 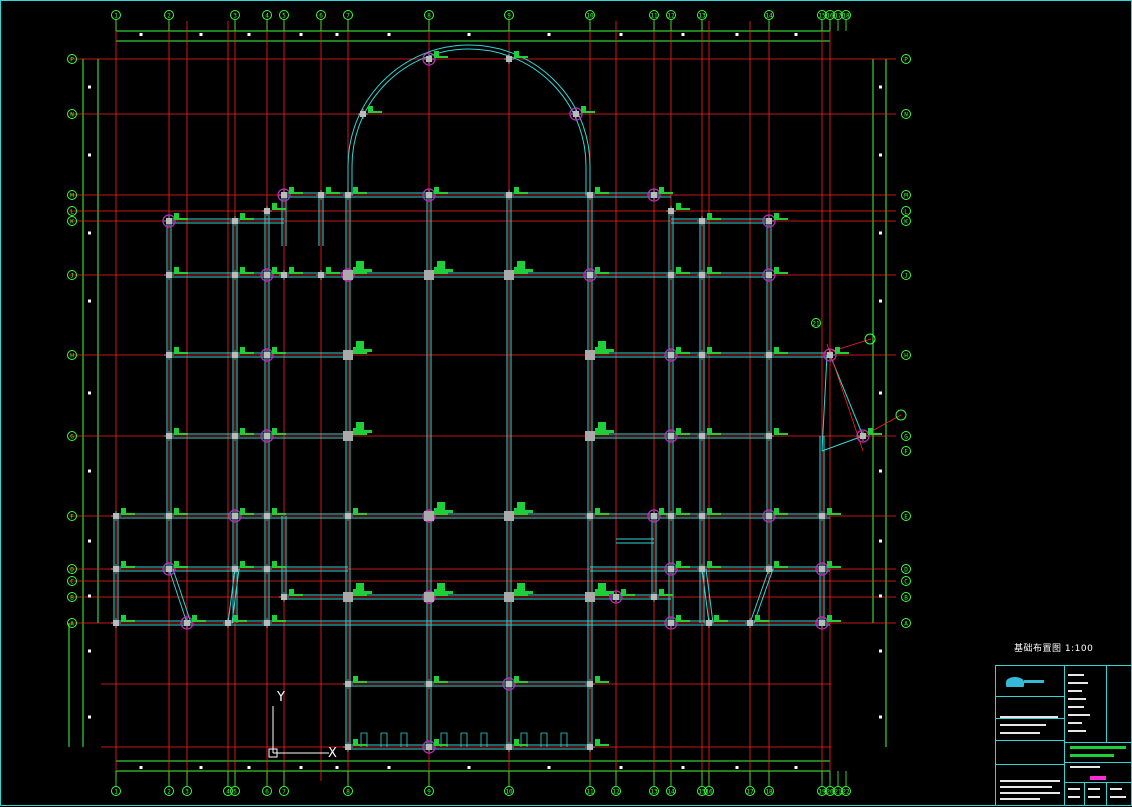 I want to click on axis-bubble-top-0-label: 1, so click(x=116, y=16).